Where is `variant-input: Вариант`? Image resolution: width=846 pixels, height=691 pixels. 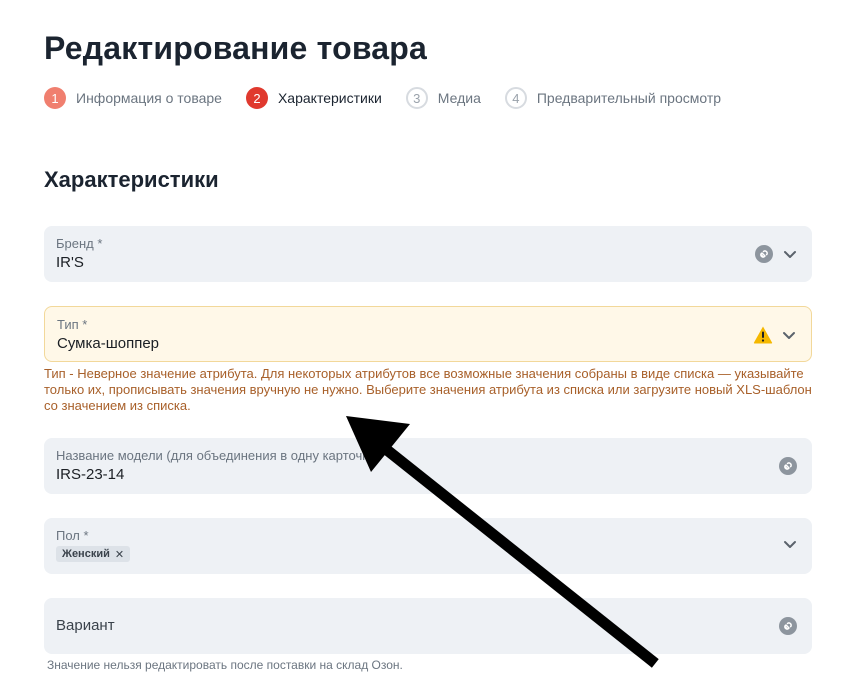
variant-input: Вариант is located at coordinates (428, 626).